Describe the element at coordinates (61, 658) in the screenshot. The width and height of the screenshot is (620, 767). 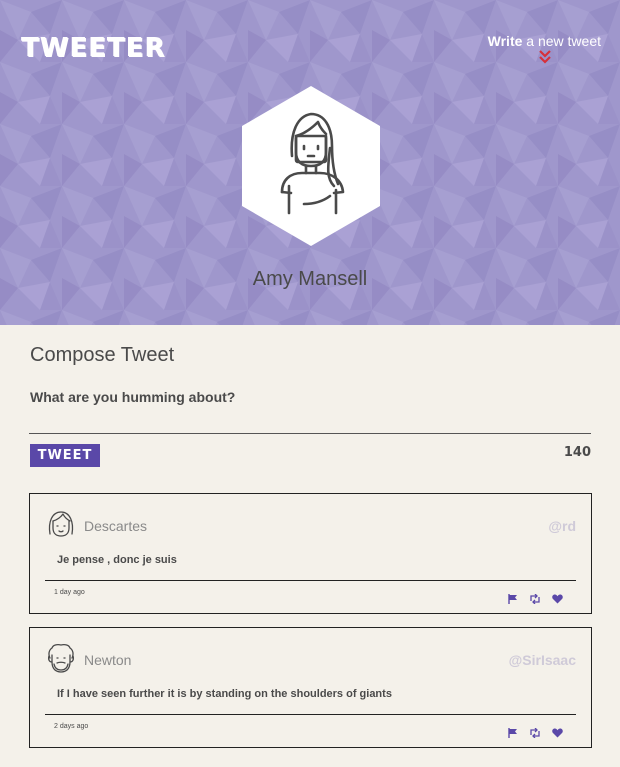
I see `bearded-man-avatar-icon` at that location.